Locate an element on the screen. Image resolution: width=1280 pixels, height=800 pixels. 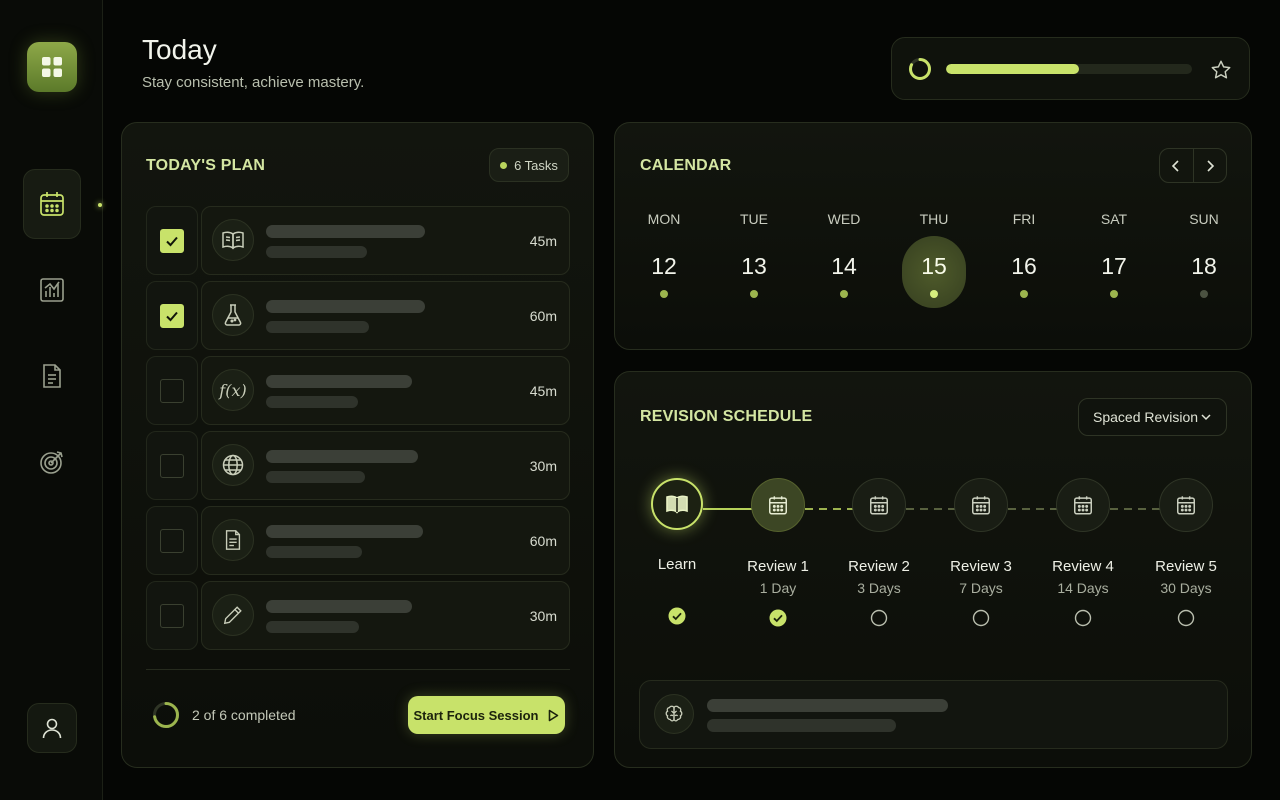
task-duration: 45m is located at coordinates (543, 241).